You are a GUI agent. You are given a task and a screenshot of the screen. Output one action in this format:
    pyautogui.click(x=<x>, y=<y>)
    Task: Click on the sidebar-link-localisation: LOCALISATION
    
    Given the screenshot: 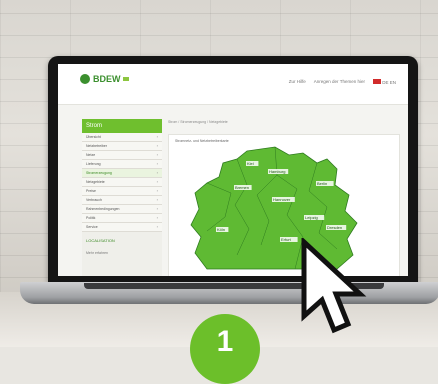 What is the action you would take?
    pyautogui.click(x=122, y=240)
    